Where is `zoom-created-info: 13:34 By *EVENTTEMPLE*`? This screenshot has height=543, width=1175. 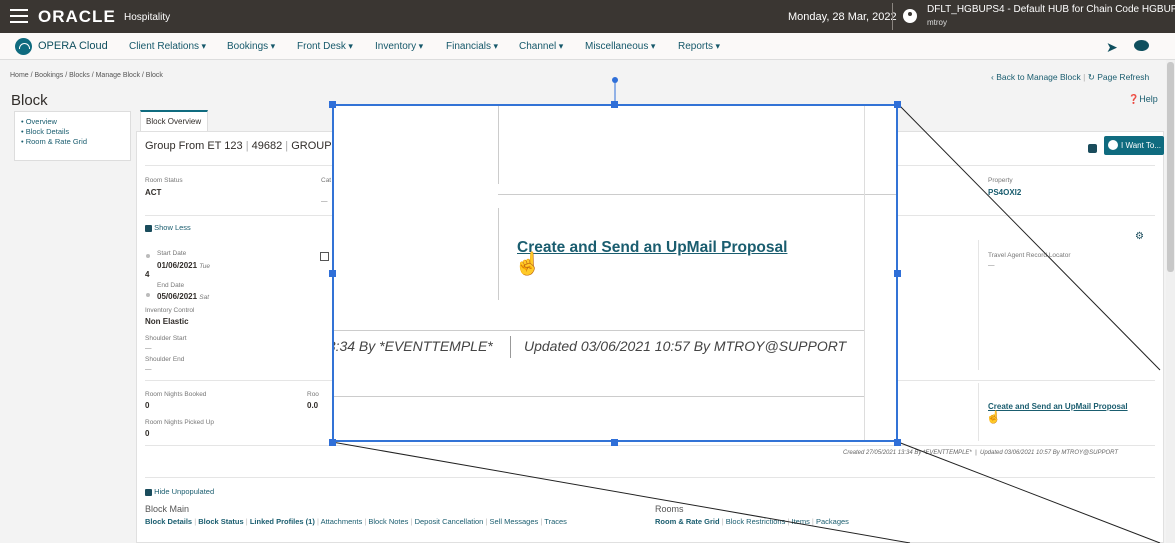
zoom-created-info: 13:34 By *EVENTTEMPLE* is located at coordinates (412, 346).